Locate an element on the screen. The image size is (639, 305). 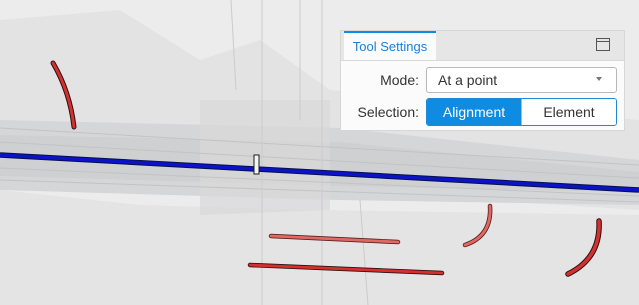
junction-block is located at coordinates (265, 157).